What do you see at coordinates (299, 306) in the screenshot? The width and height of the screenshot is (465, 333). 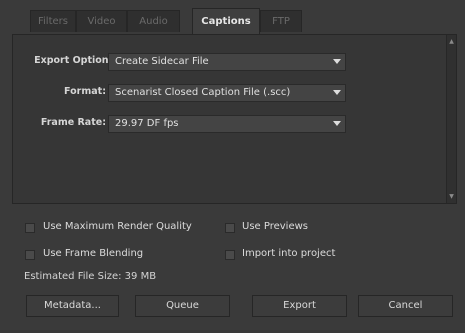 I see `export-button: Export` at bounding box center [299, 306].